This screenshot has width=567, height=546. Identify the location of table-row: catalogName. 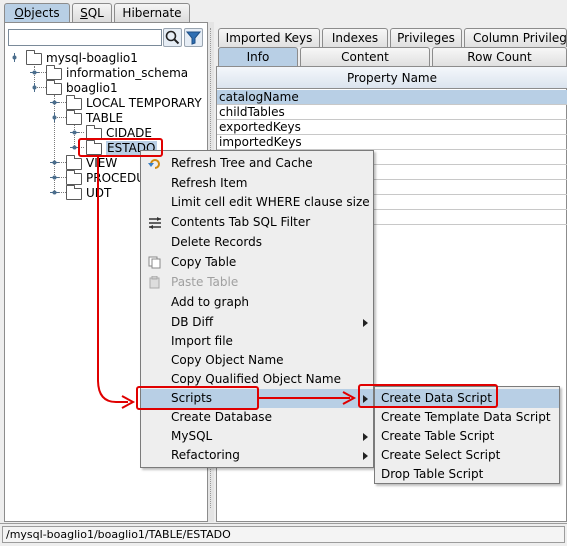
(392, 97).